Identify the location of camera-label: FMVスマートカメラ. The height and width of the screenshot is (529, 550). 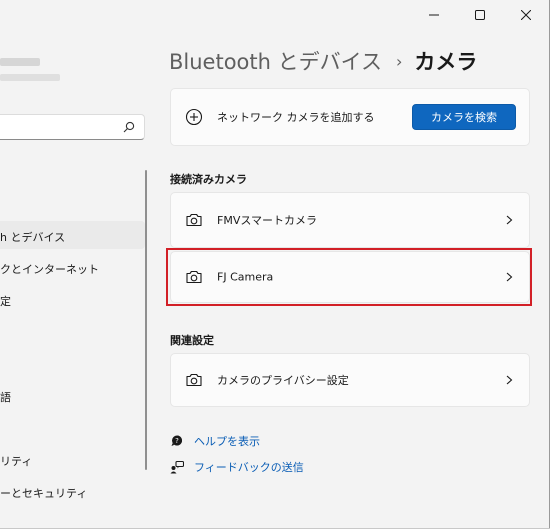
(267, 220).